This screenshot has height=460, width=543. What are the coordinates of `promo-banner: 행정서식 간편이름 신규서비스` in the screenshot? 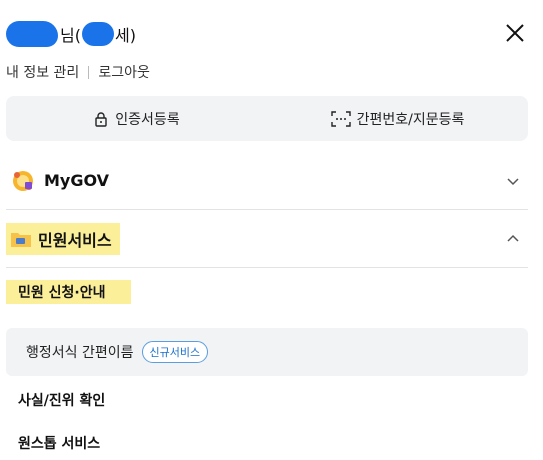 It's located at (267, 352).